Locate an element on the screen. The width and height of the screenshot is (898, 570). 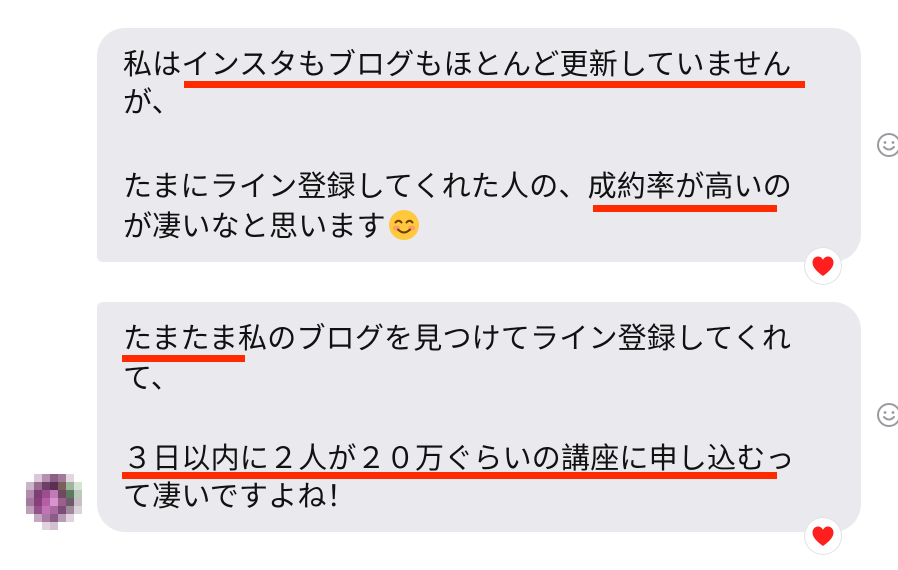
message-line: が凄いなと思います is located at coordinates (271, 226).